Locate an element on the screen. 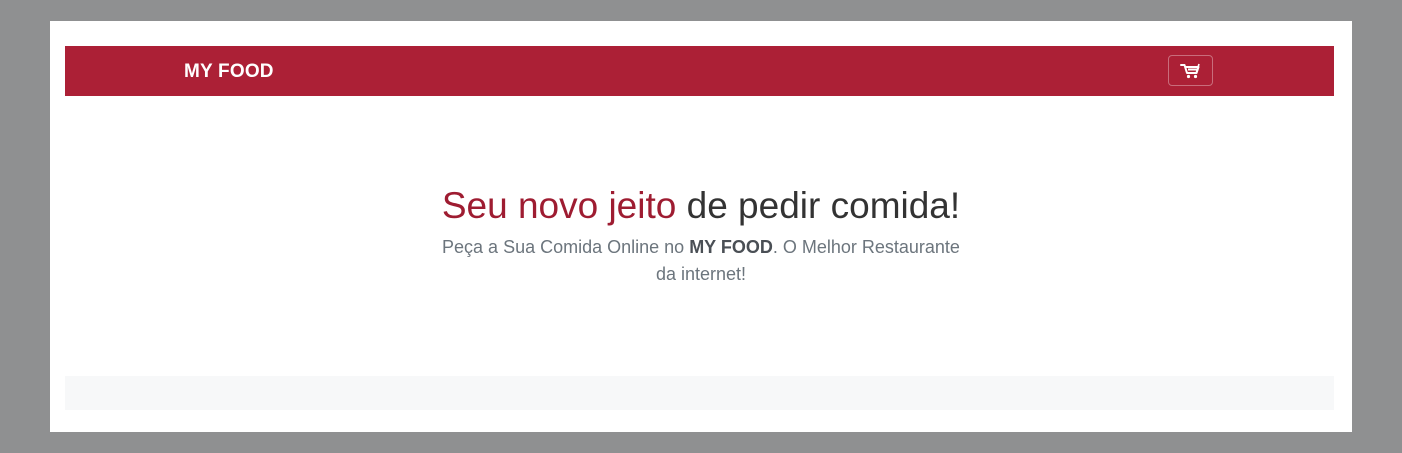 The image size is (1402, 453). footer-strip is located at coordinates (699, 393).